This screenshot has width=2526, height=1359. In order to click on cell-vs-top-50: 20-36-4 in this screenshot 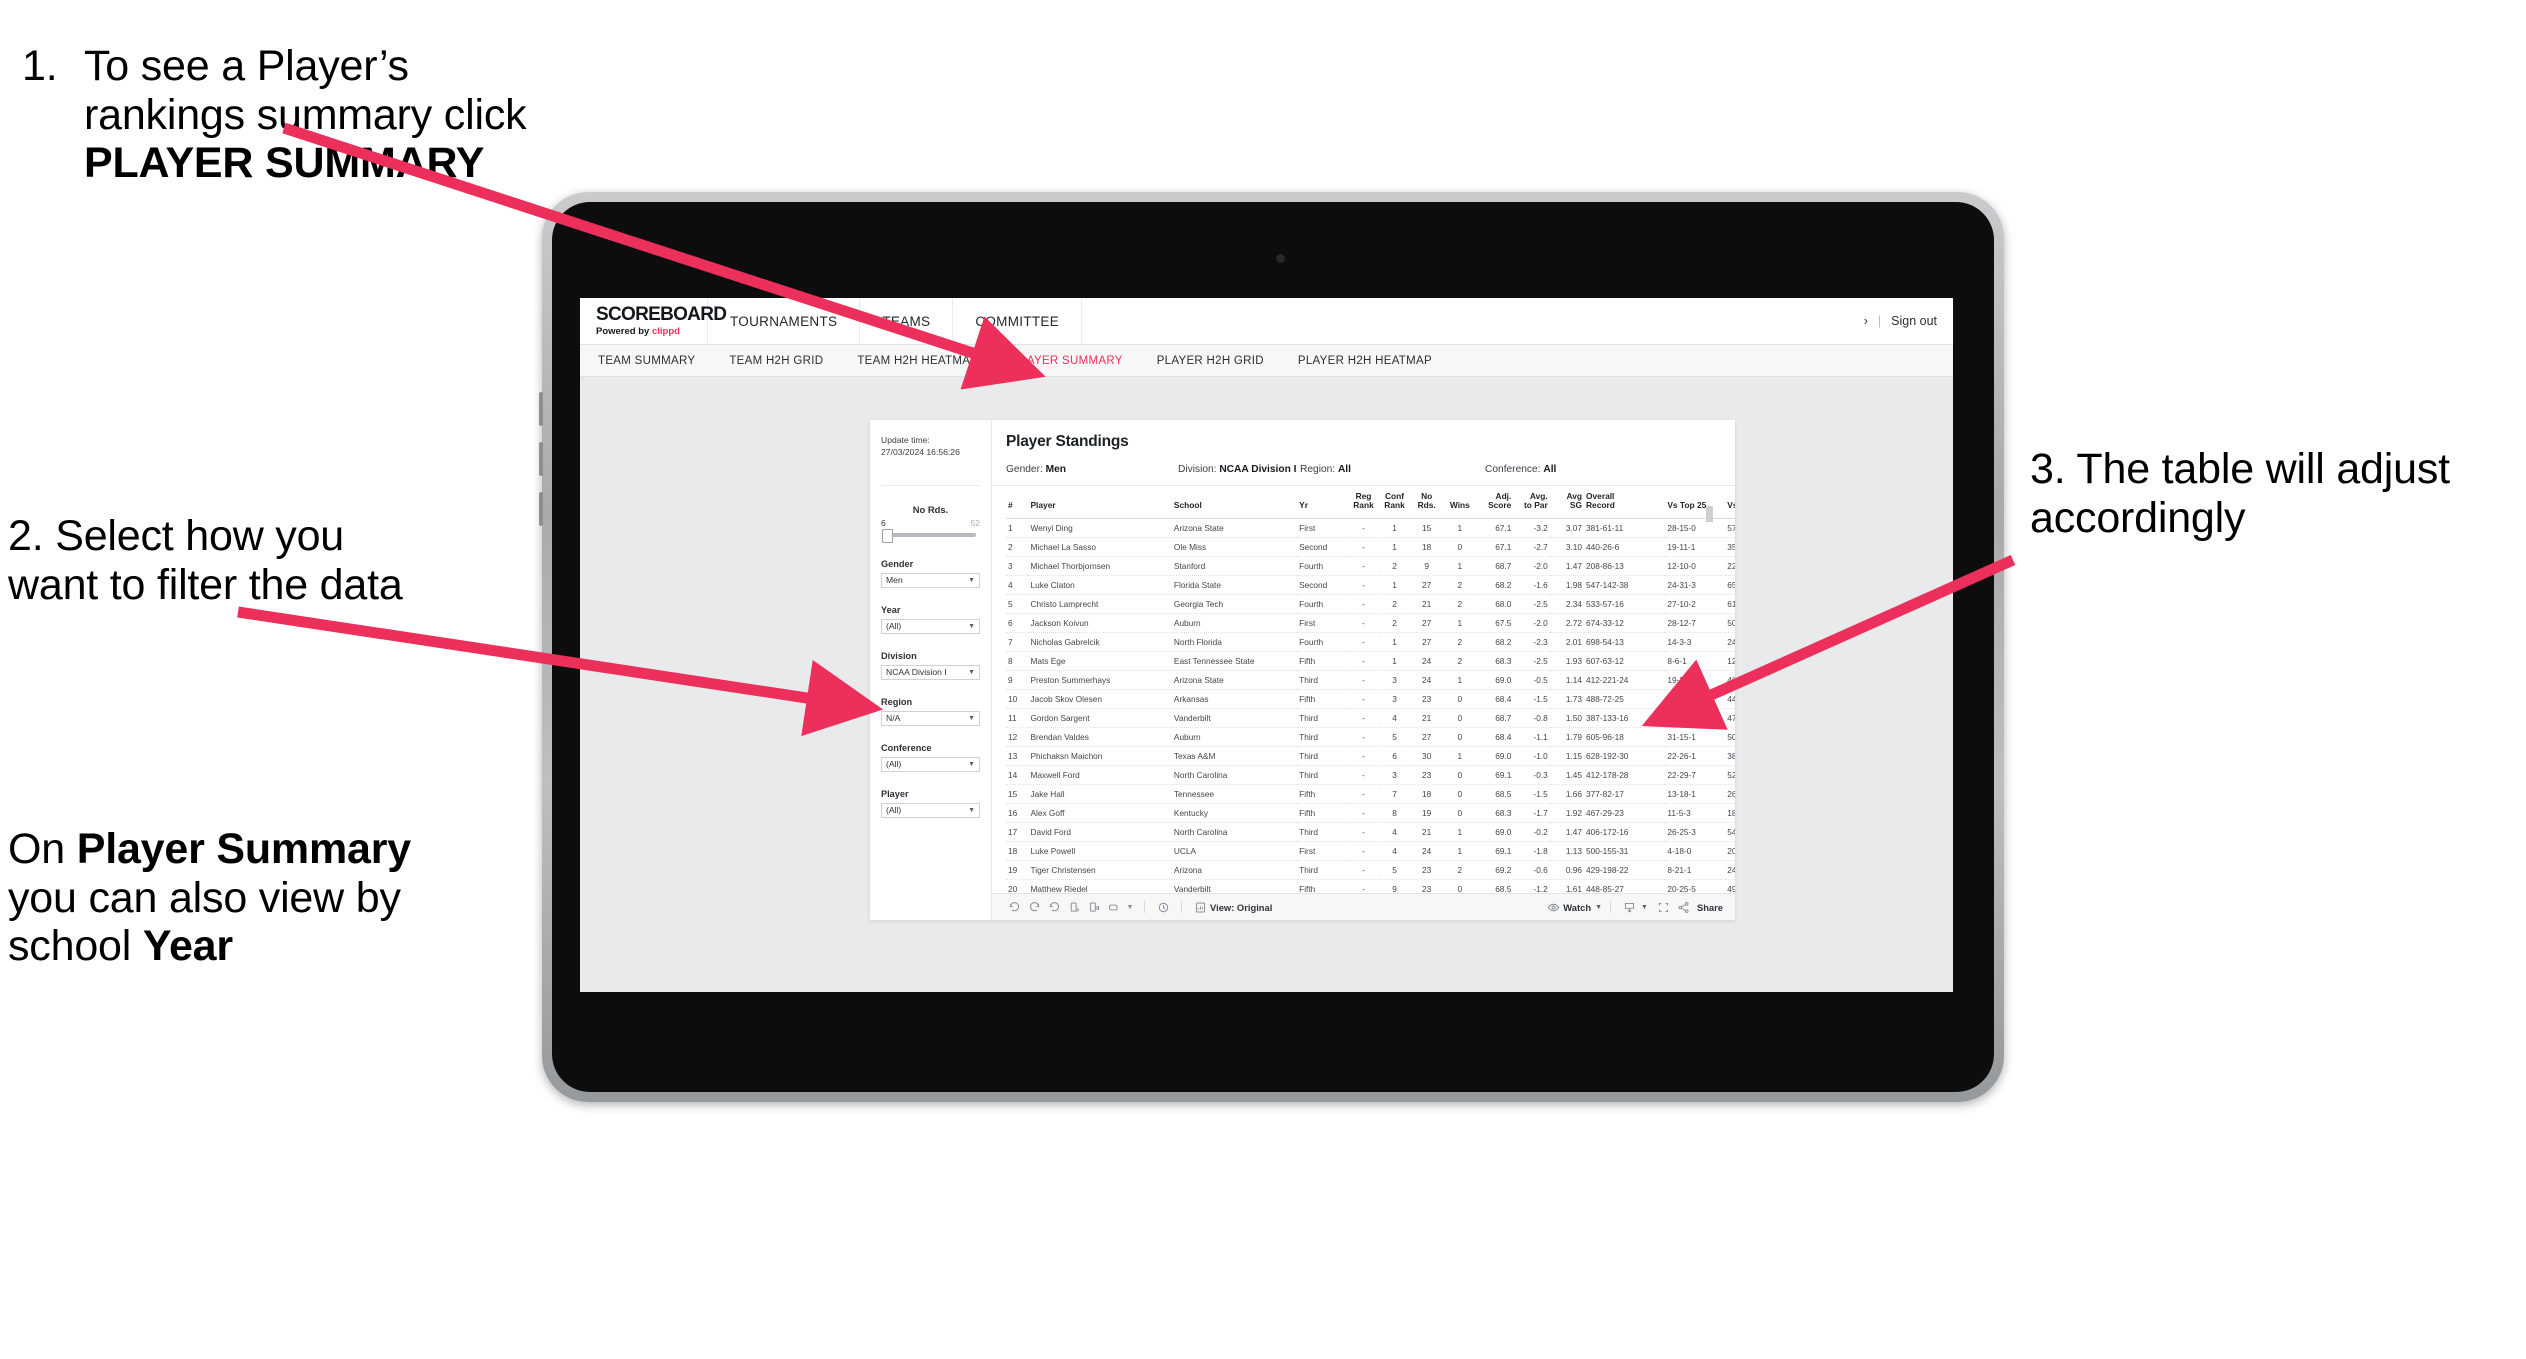, I will do `click(1730, 851)`.